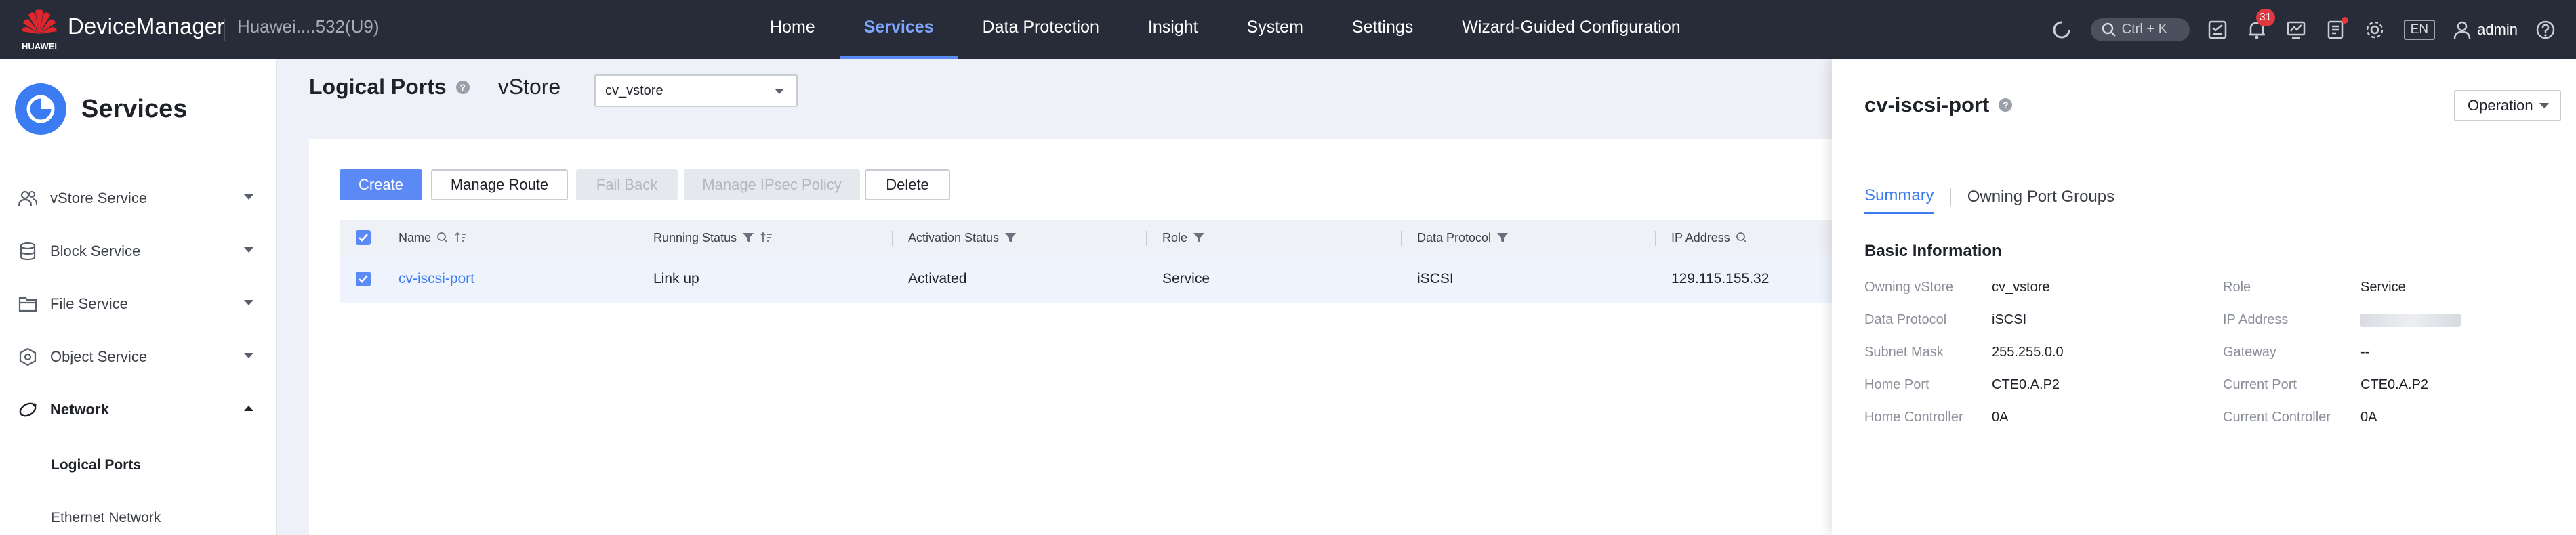 This screenshot has width=2576, height=535. Describe the element at coordinates (89, 303) in the screenshot. I see `sidebar-item-label: File Service` at that location.